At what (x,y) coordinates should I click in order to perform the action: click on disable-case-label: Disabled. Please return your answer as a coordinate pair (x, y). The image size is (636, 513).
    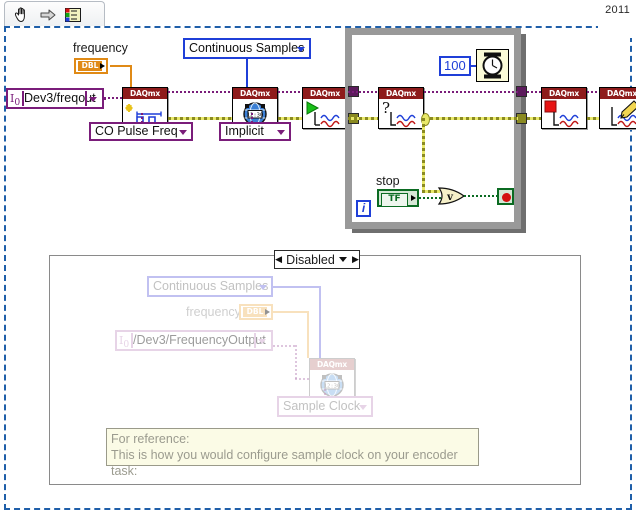
    Looking at the image, I should click on (310, 259).